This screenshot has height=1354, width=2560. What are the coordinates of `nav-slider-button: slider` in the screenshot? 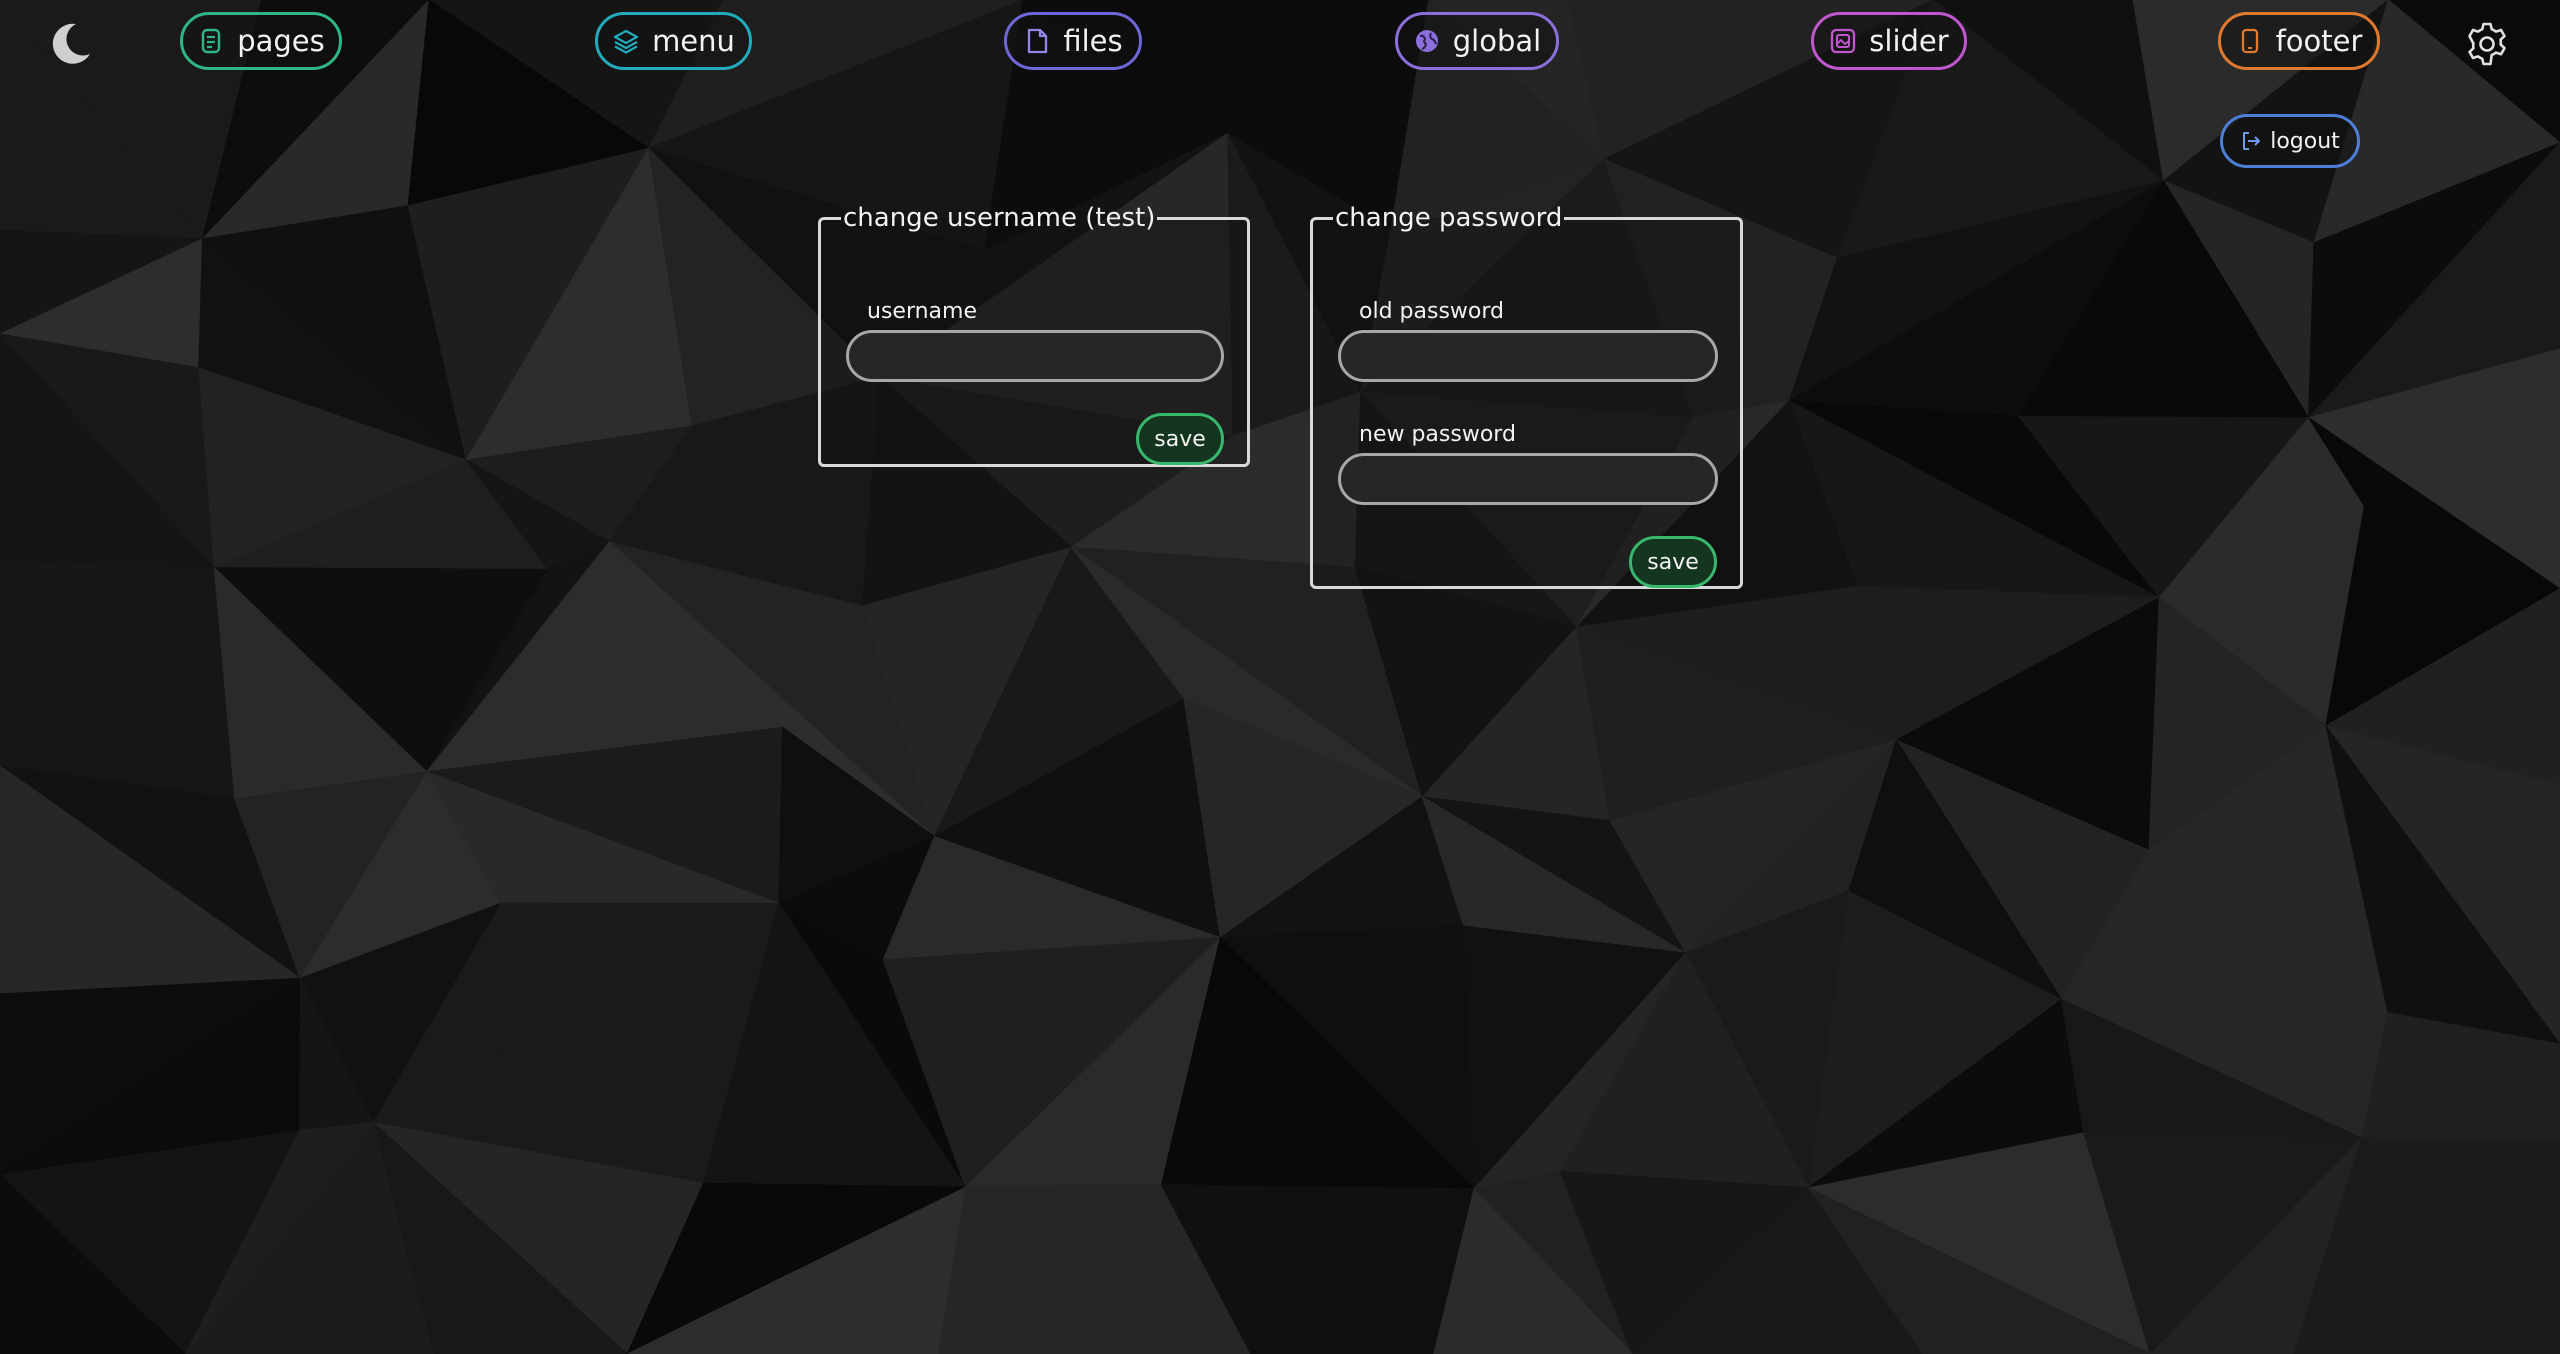 It's located at (1889, 41).